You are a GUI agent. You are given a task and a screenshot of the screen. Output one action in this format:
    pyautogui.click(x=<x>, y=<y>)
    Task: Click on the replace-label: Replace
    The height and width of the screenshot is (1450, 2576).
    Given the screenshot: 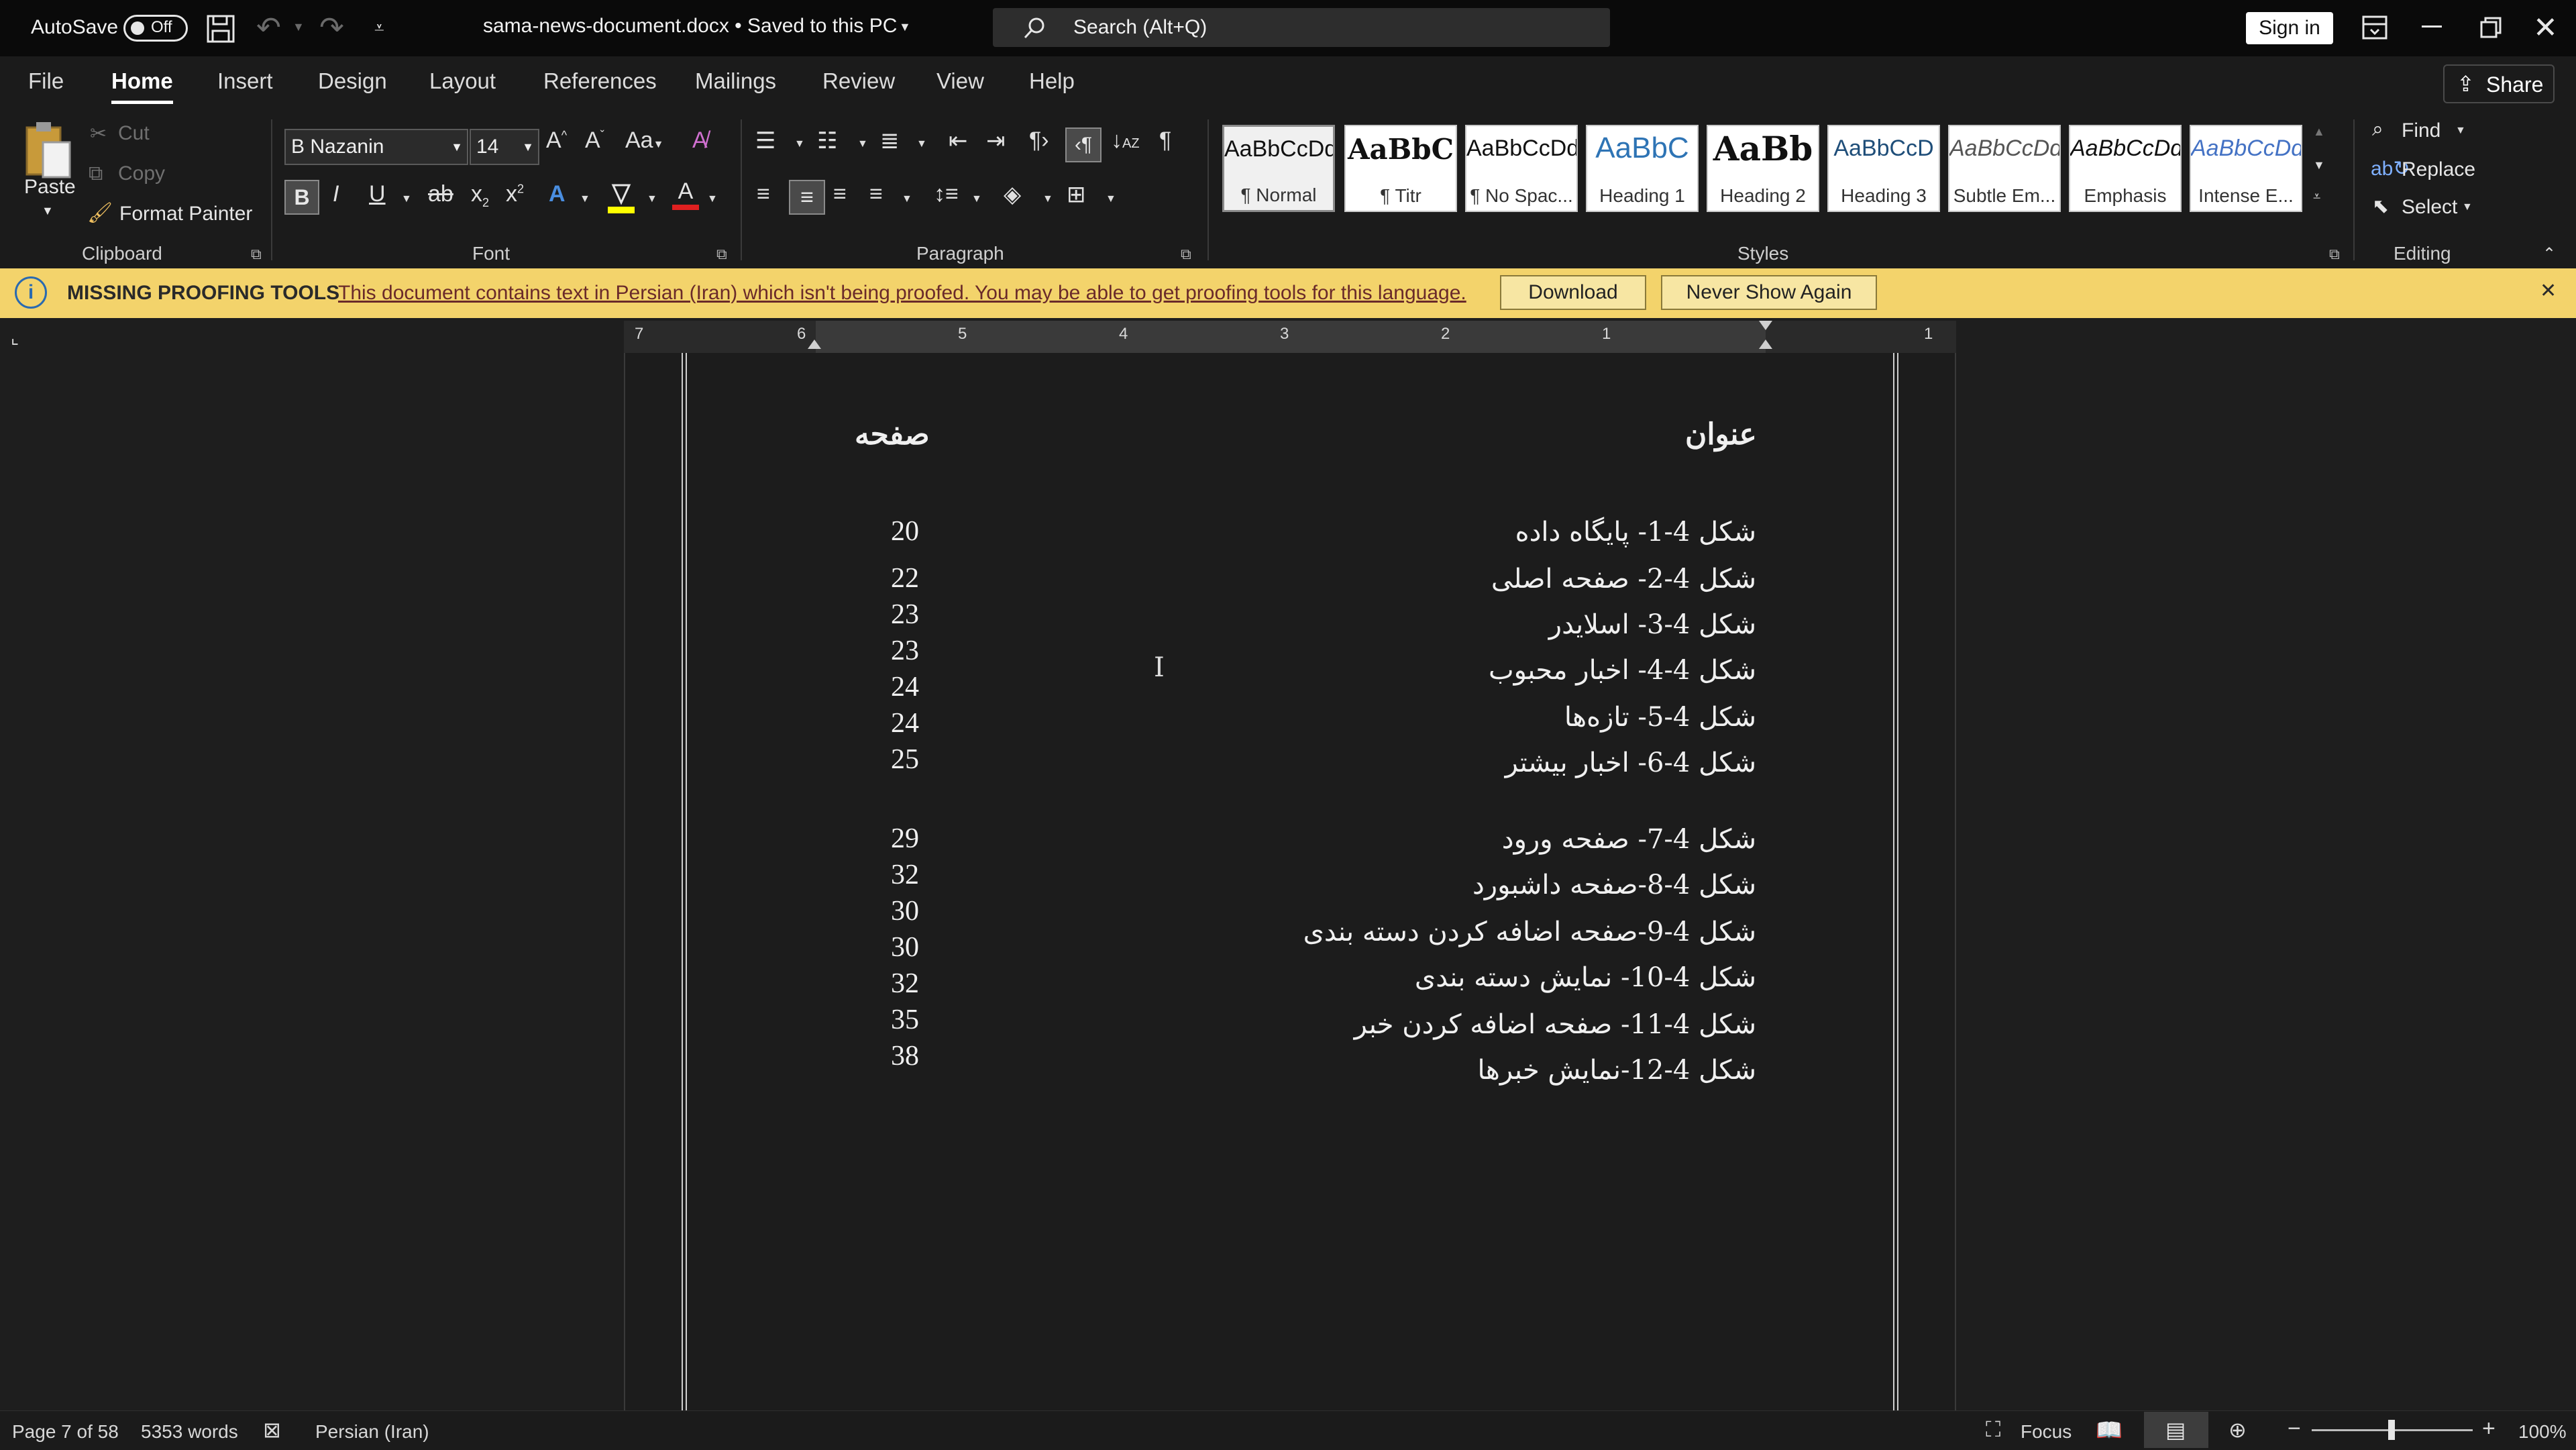 What is the action you would take?
    pyautogui.click(x=2438, y=169)
    